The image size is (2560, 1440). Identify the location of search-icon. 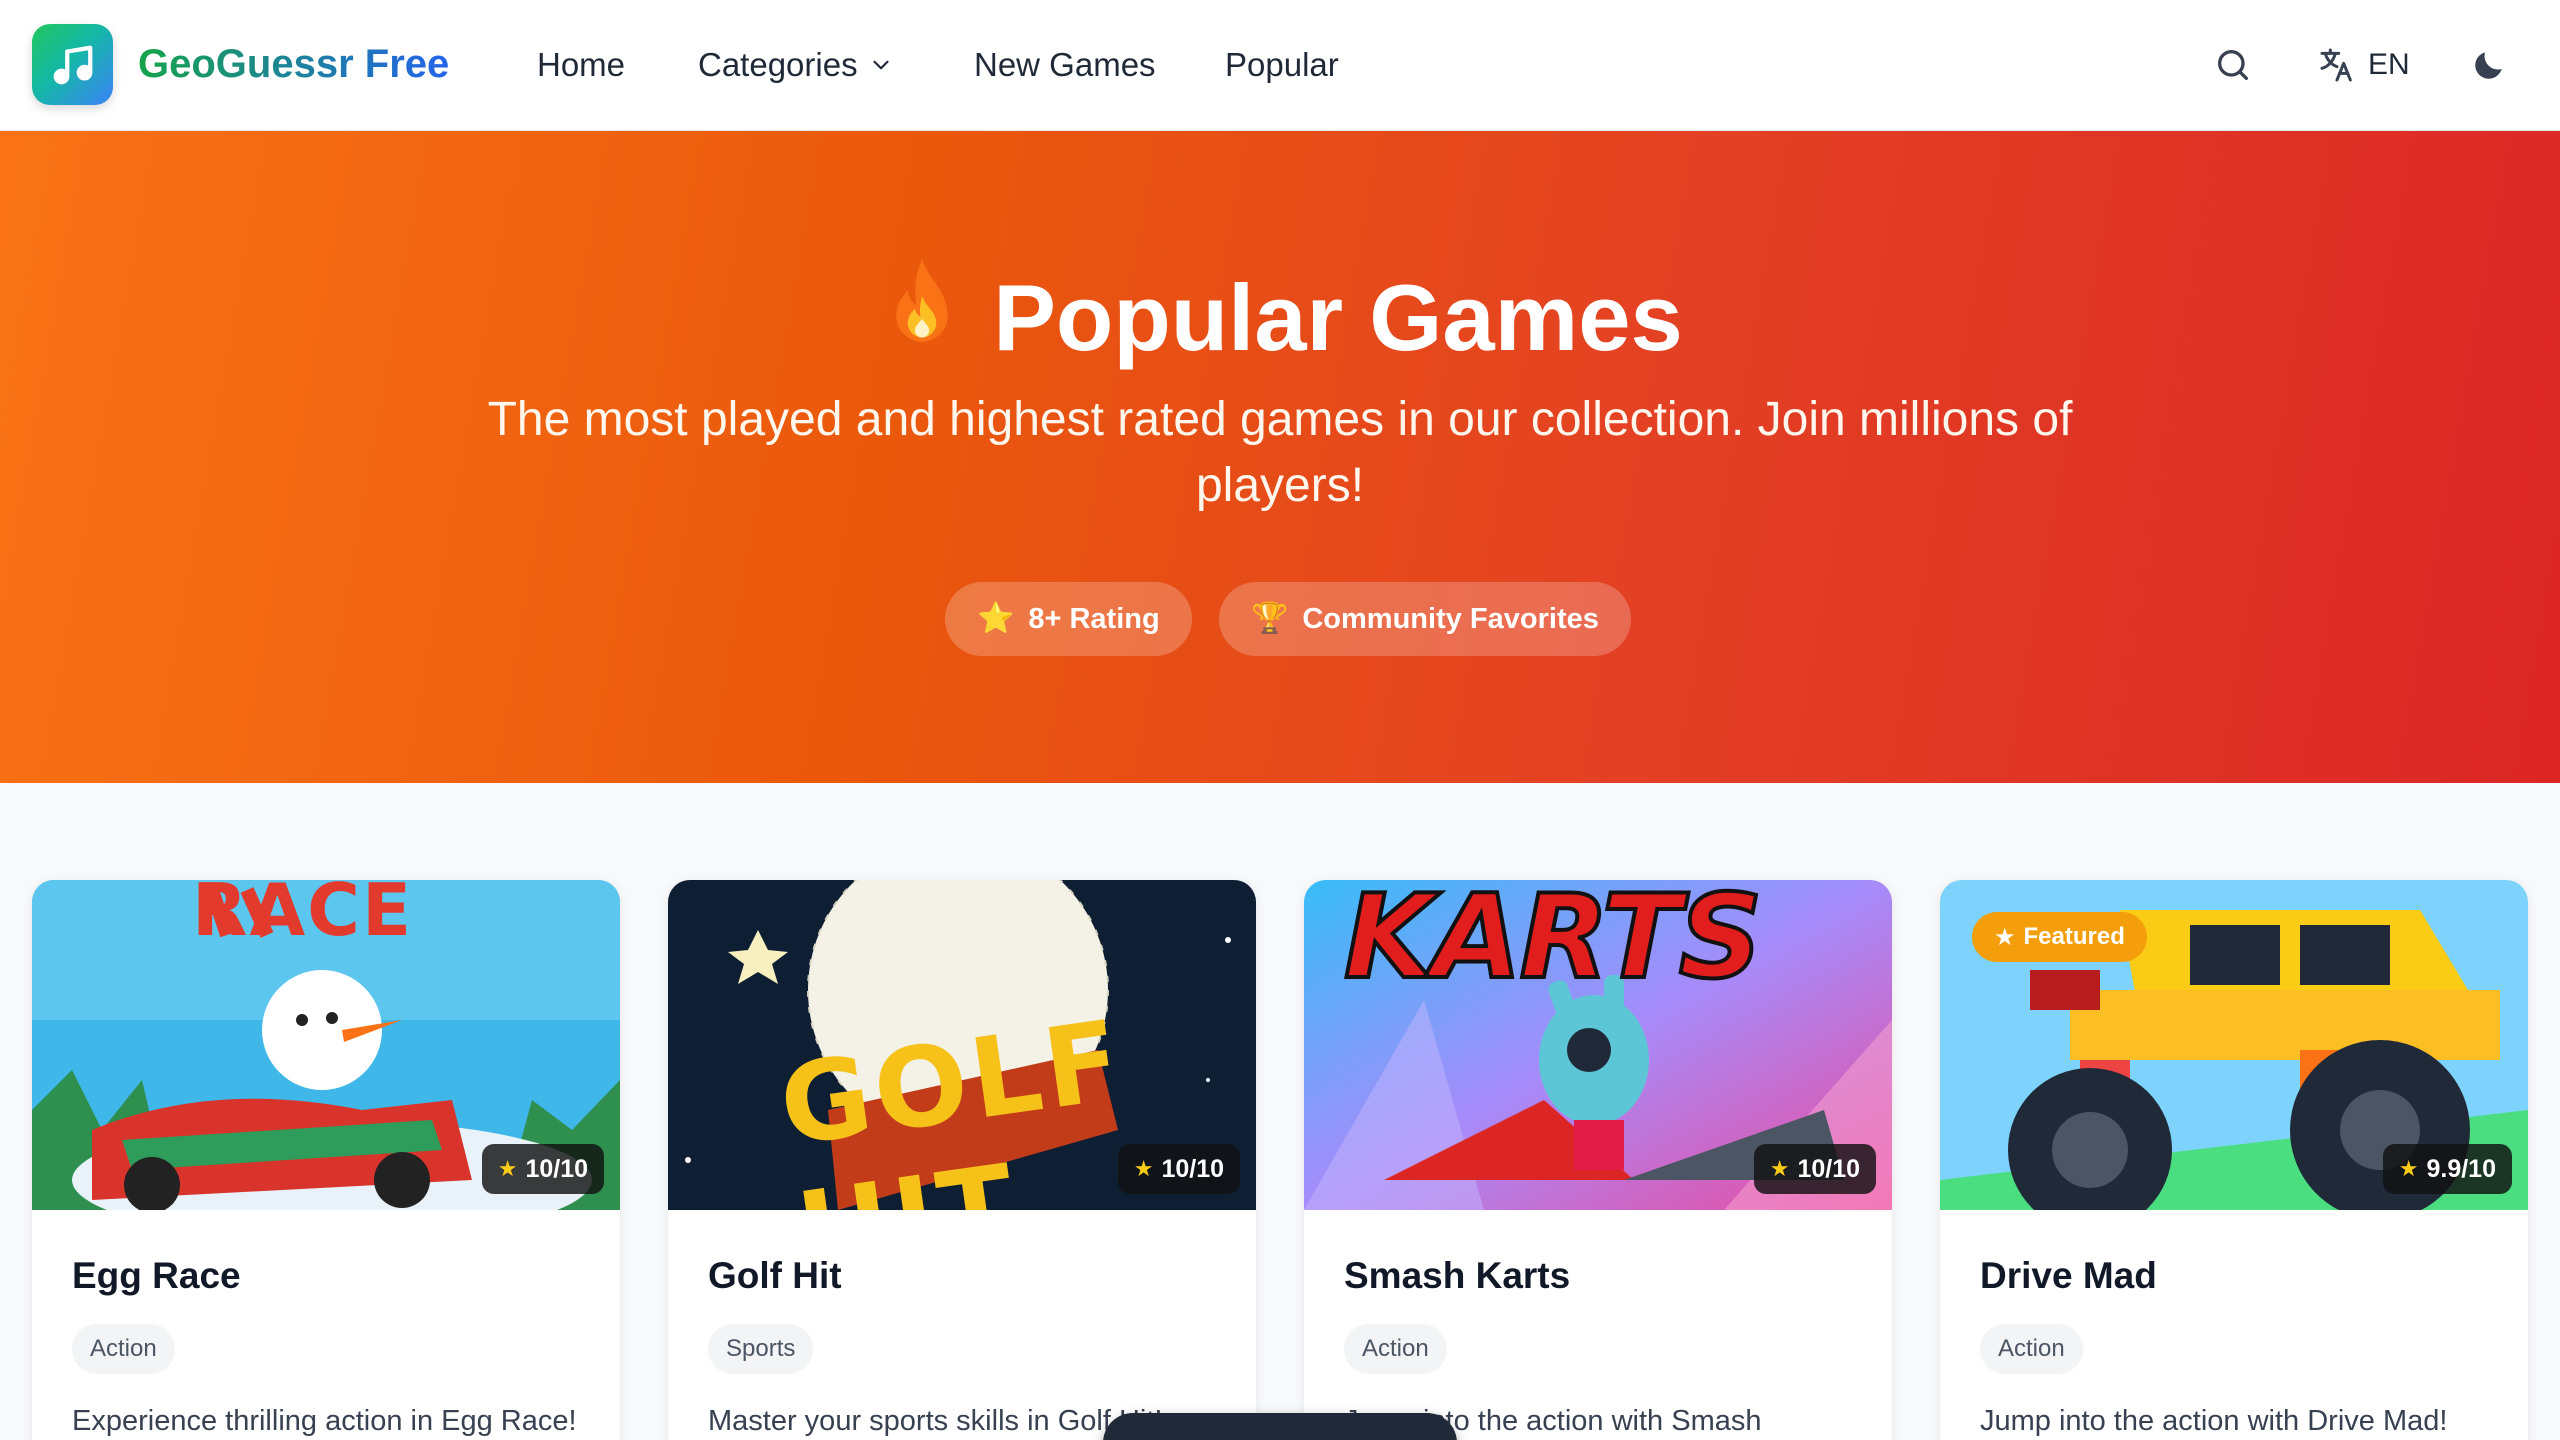
(2233, 65).